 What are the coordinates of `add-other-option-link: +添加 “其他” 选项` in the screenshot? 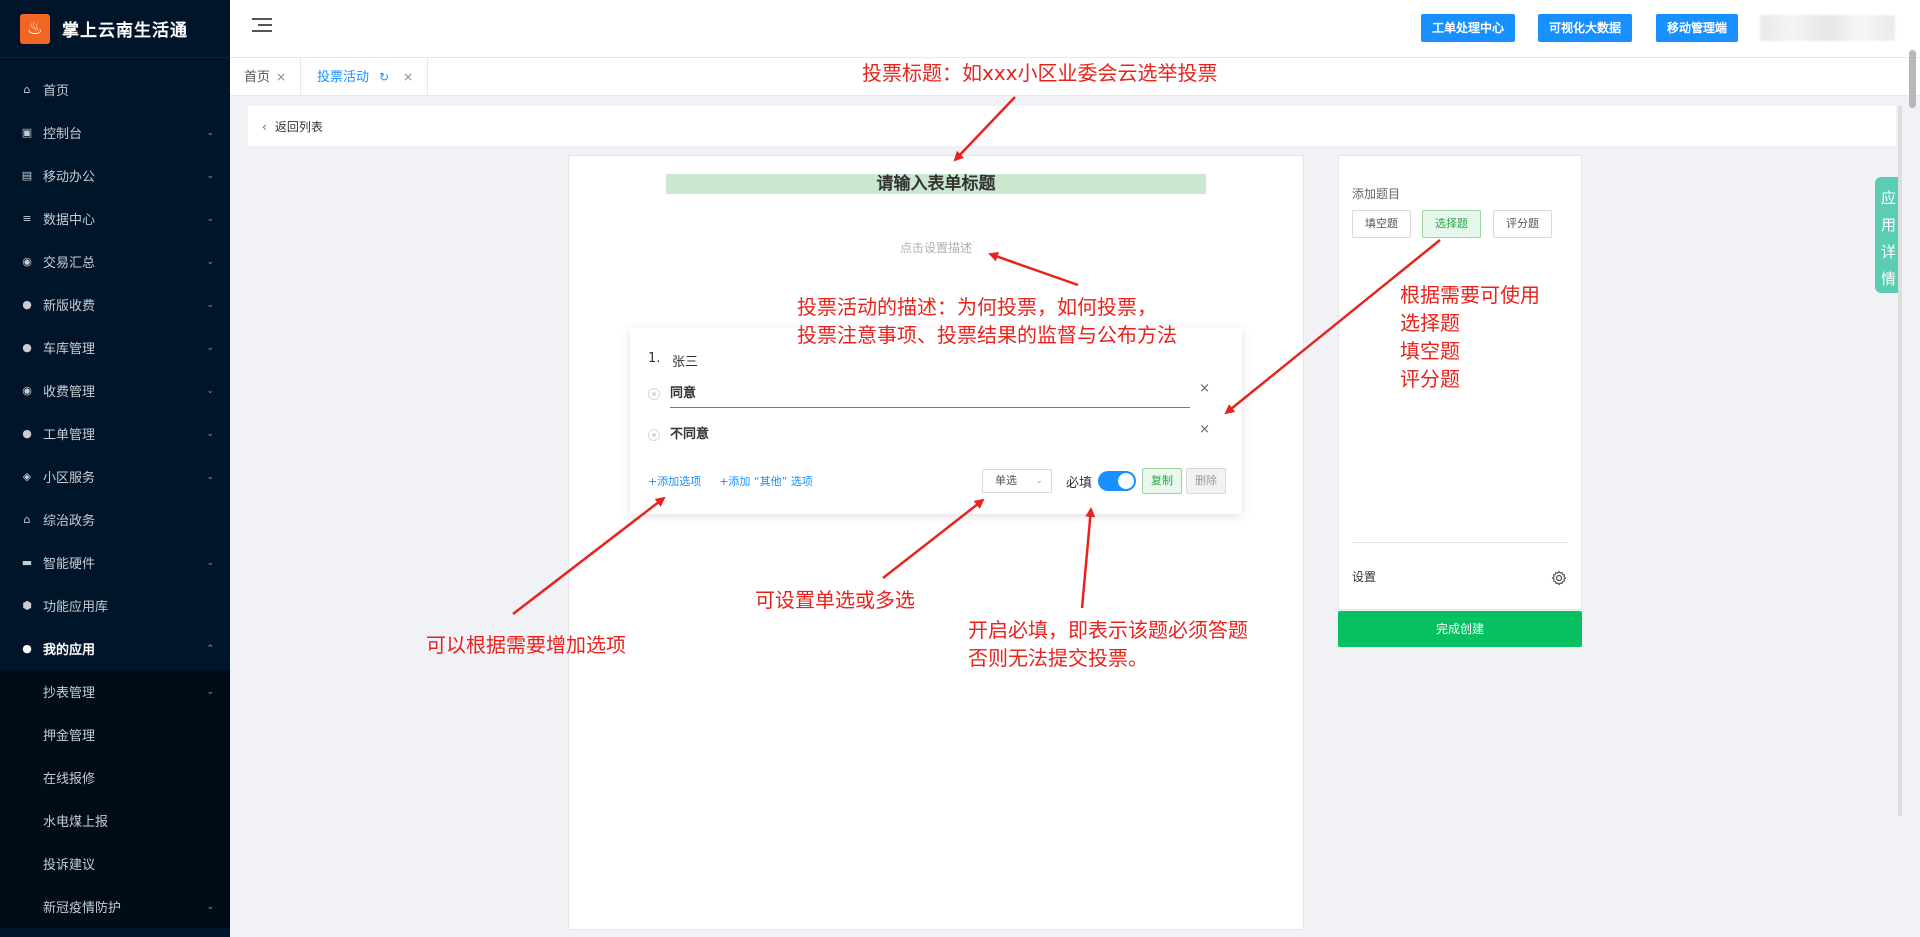 It's located at (766, 481).